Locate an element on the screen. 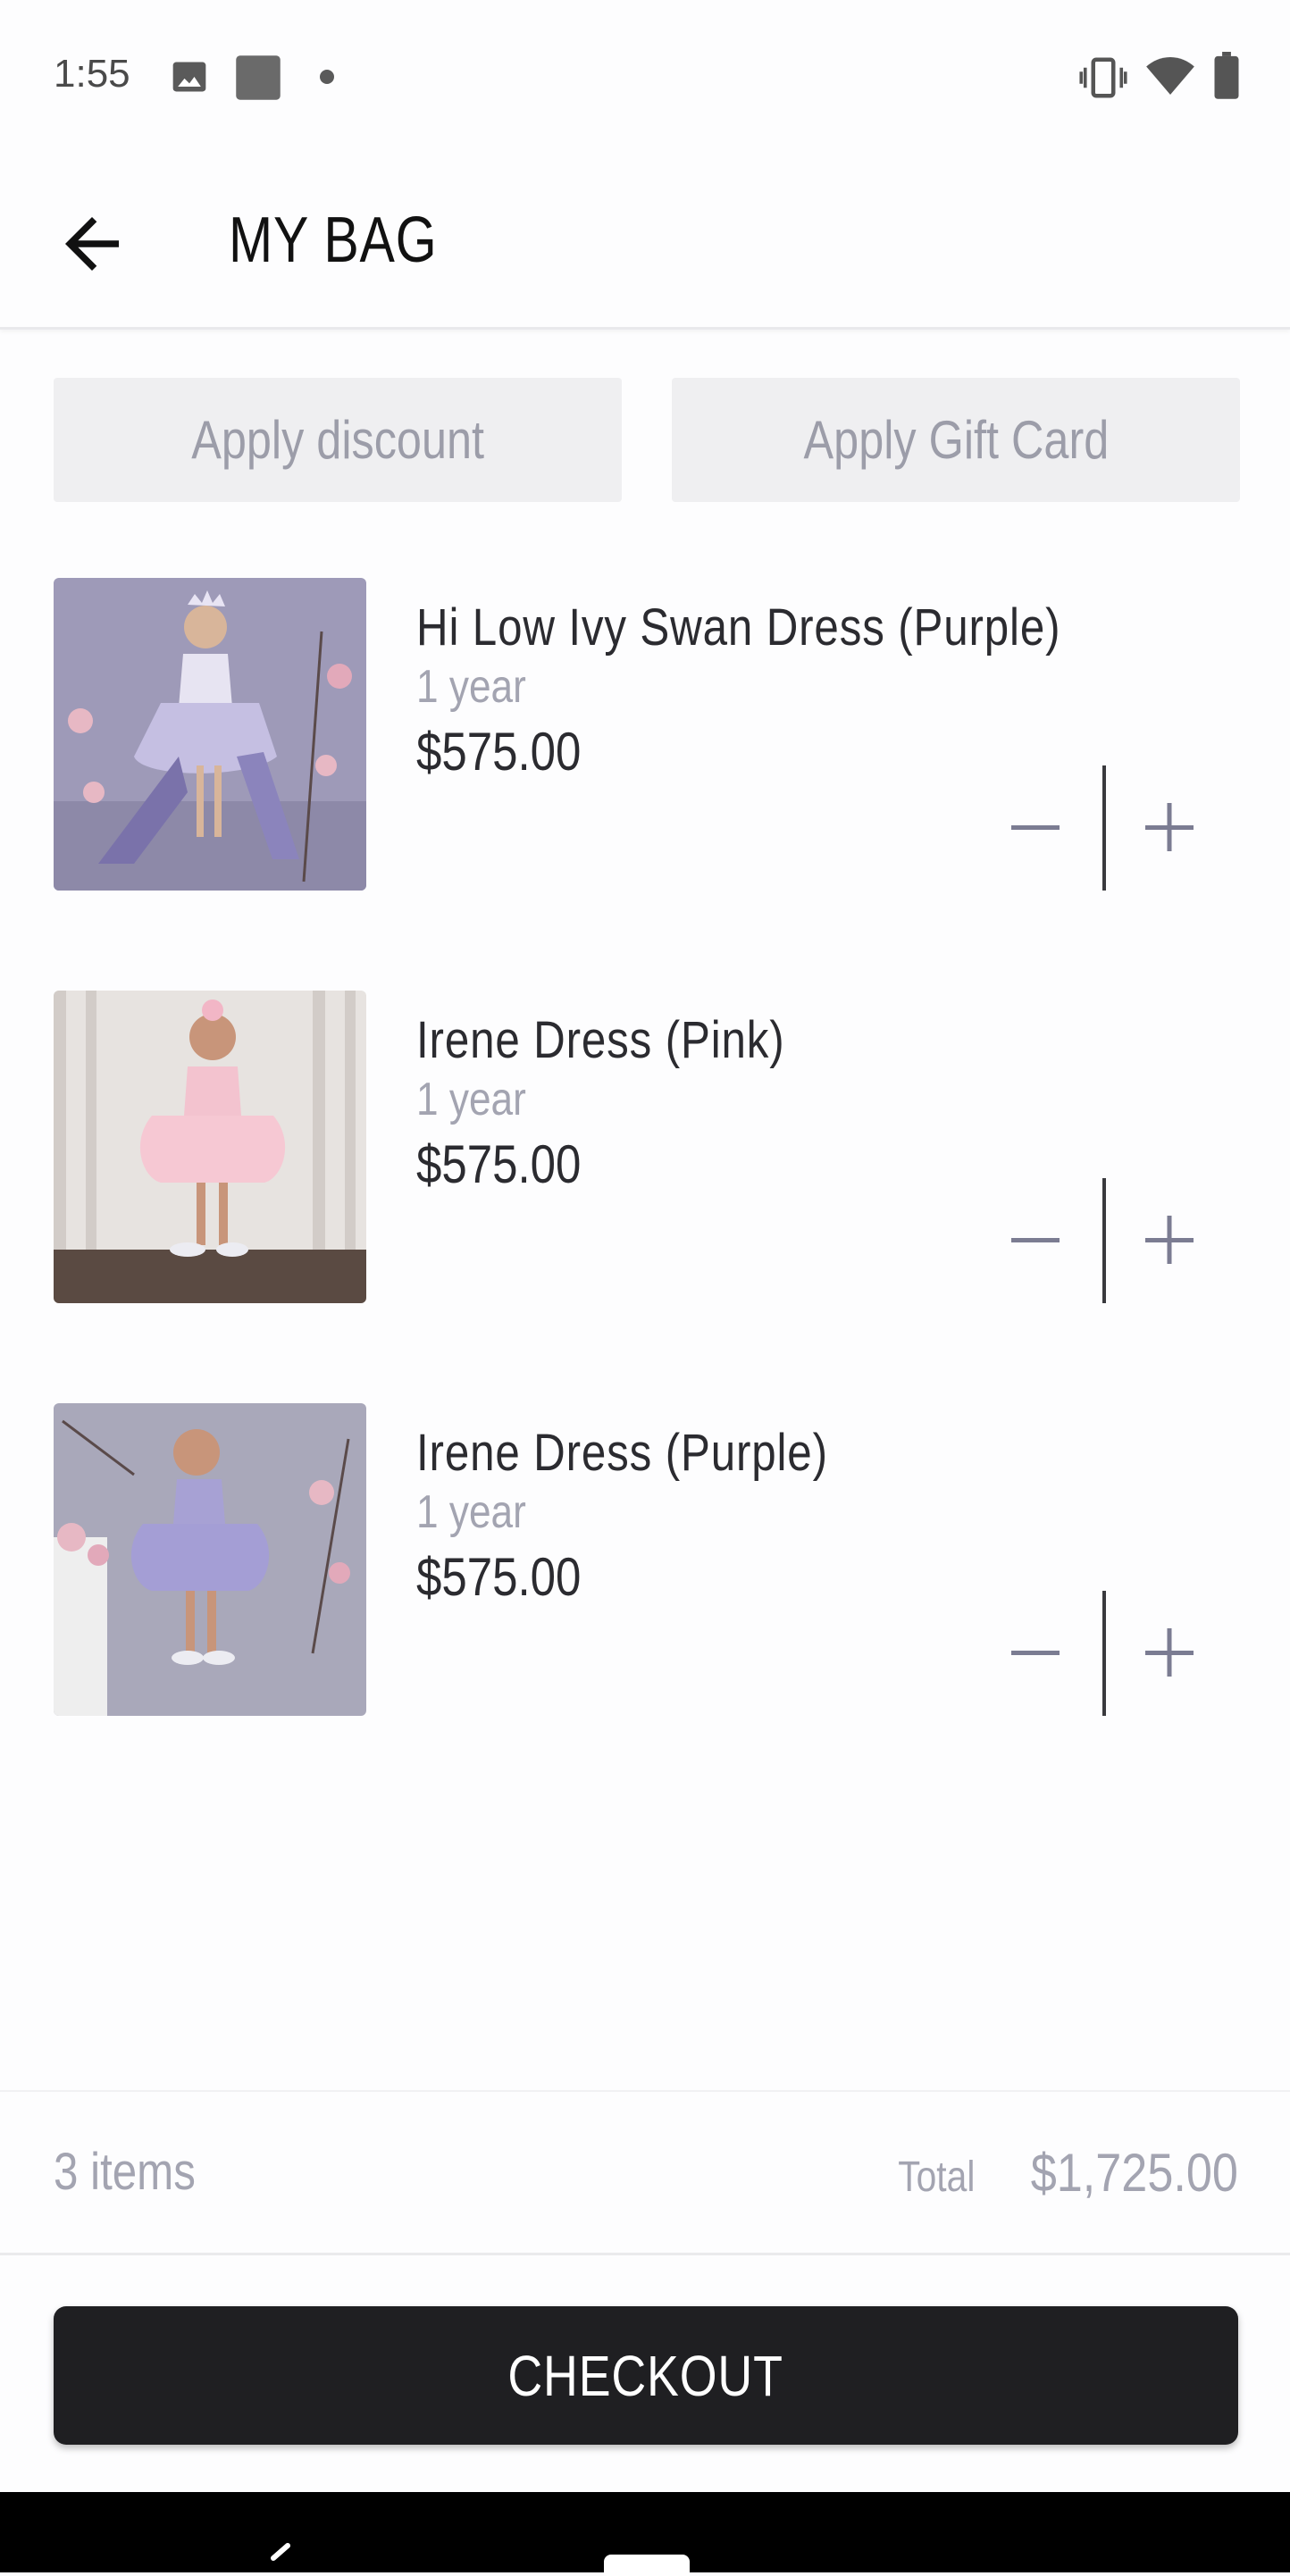  vibrate-icon is located at coordinates (1103, 78).